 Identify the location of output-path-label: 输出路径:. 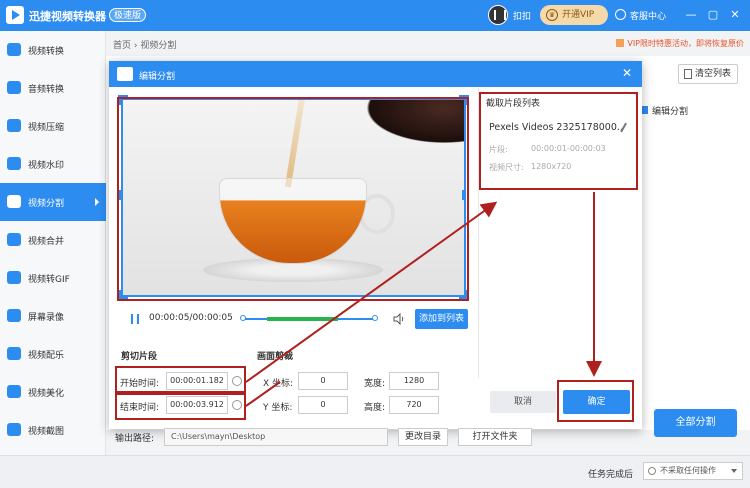
(135, 439).